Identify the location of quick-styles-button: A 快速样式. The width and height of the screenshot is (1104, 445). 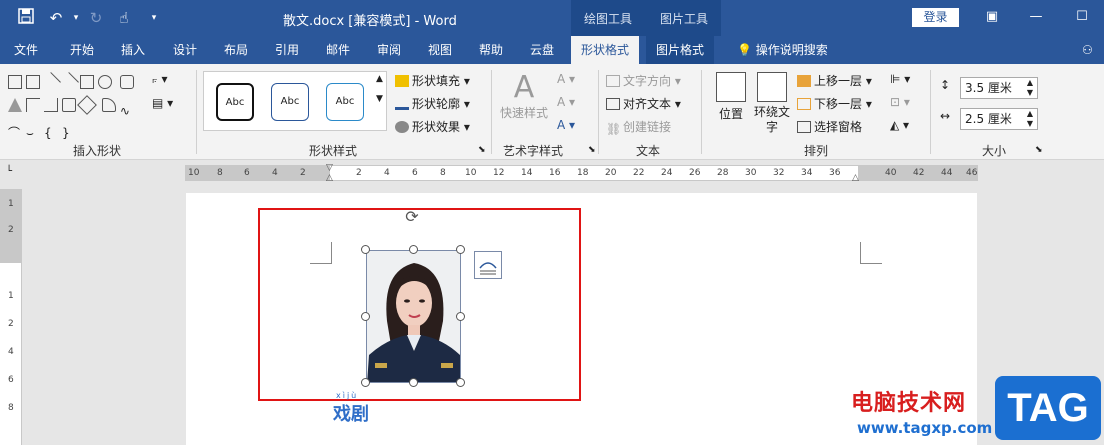
(524, 96).